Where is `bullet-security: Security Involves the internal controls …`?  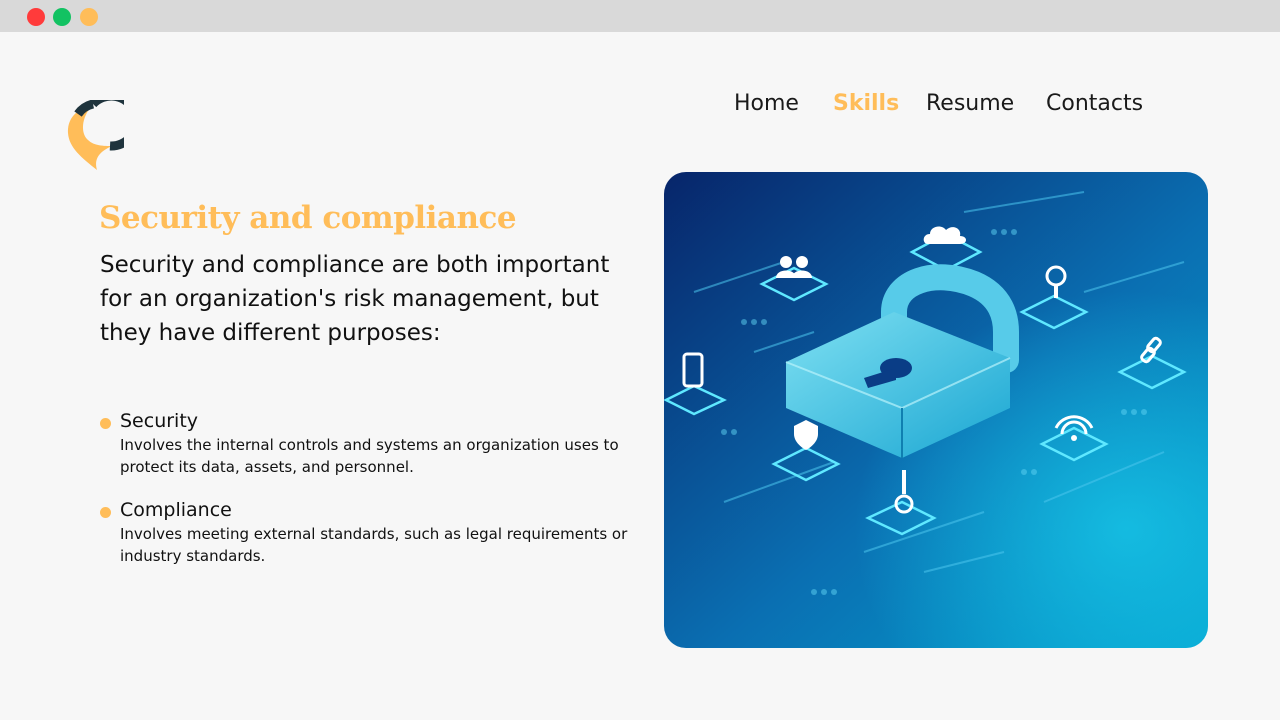
bullet-security: Security Involves the internal controls … is located at coordinates (380, 443).